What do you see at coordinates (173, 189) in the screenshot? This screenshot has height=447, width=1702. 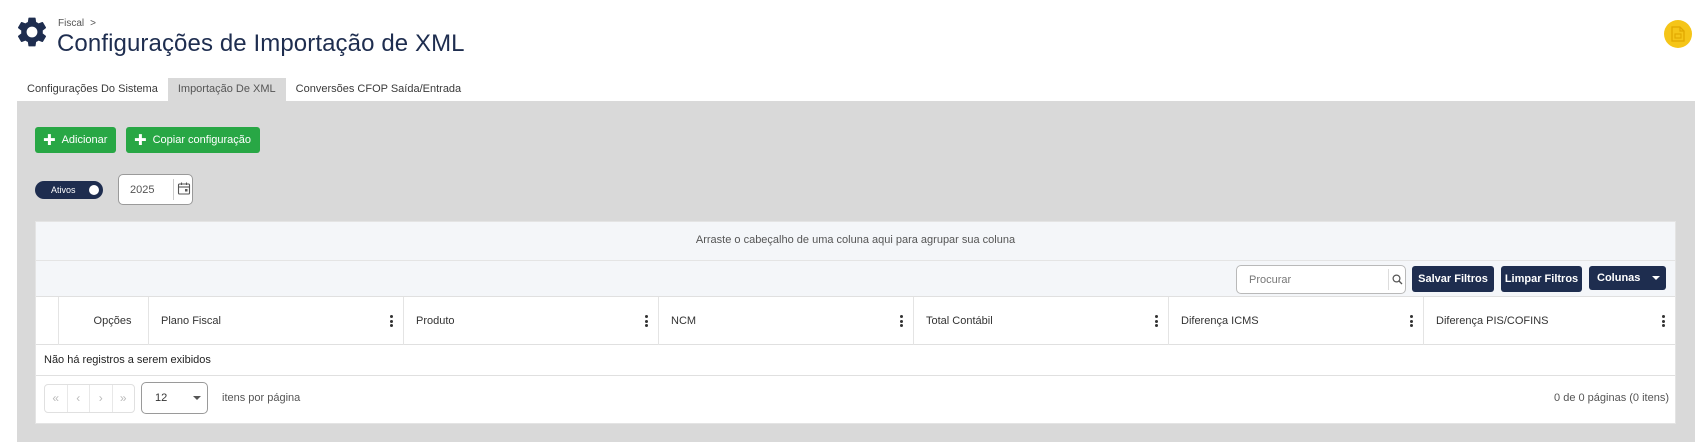 I see `year-divider` at bounding box center [173, 189].